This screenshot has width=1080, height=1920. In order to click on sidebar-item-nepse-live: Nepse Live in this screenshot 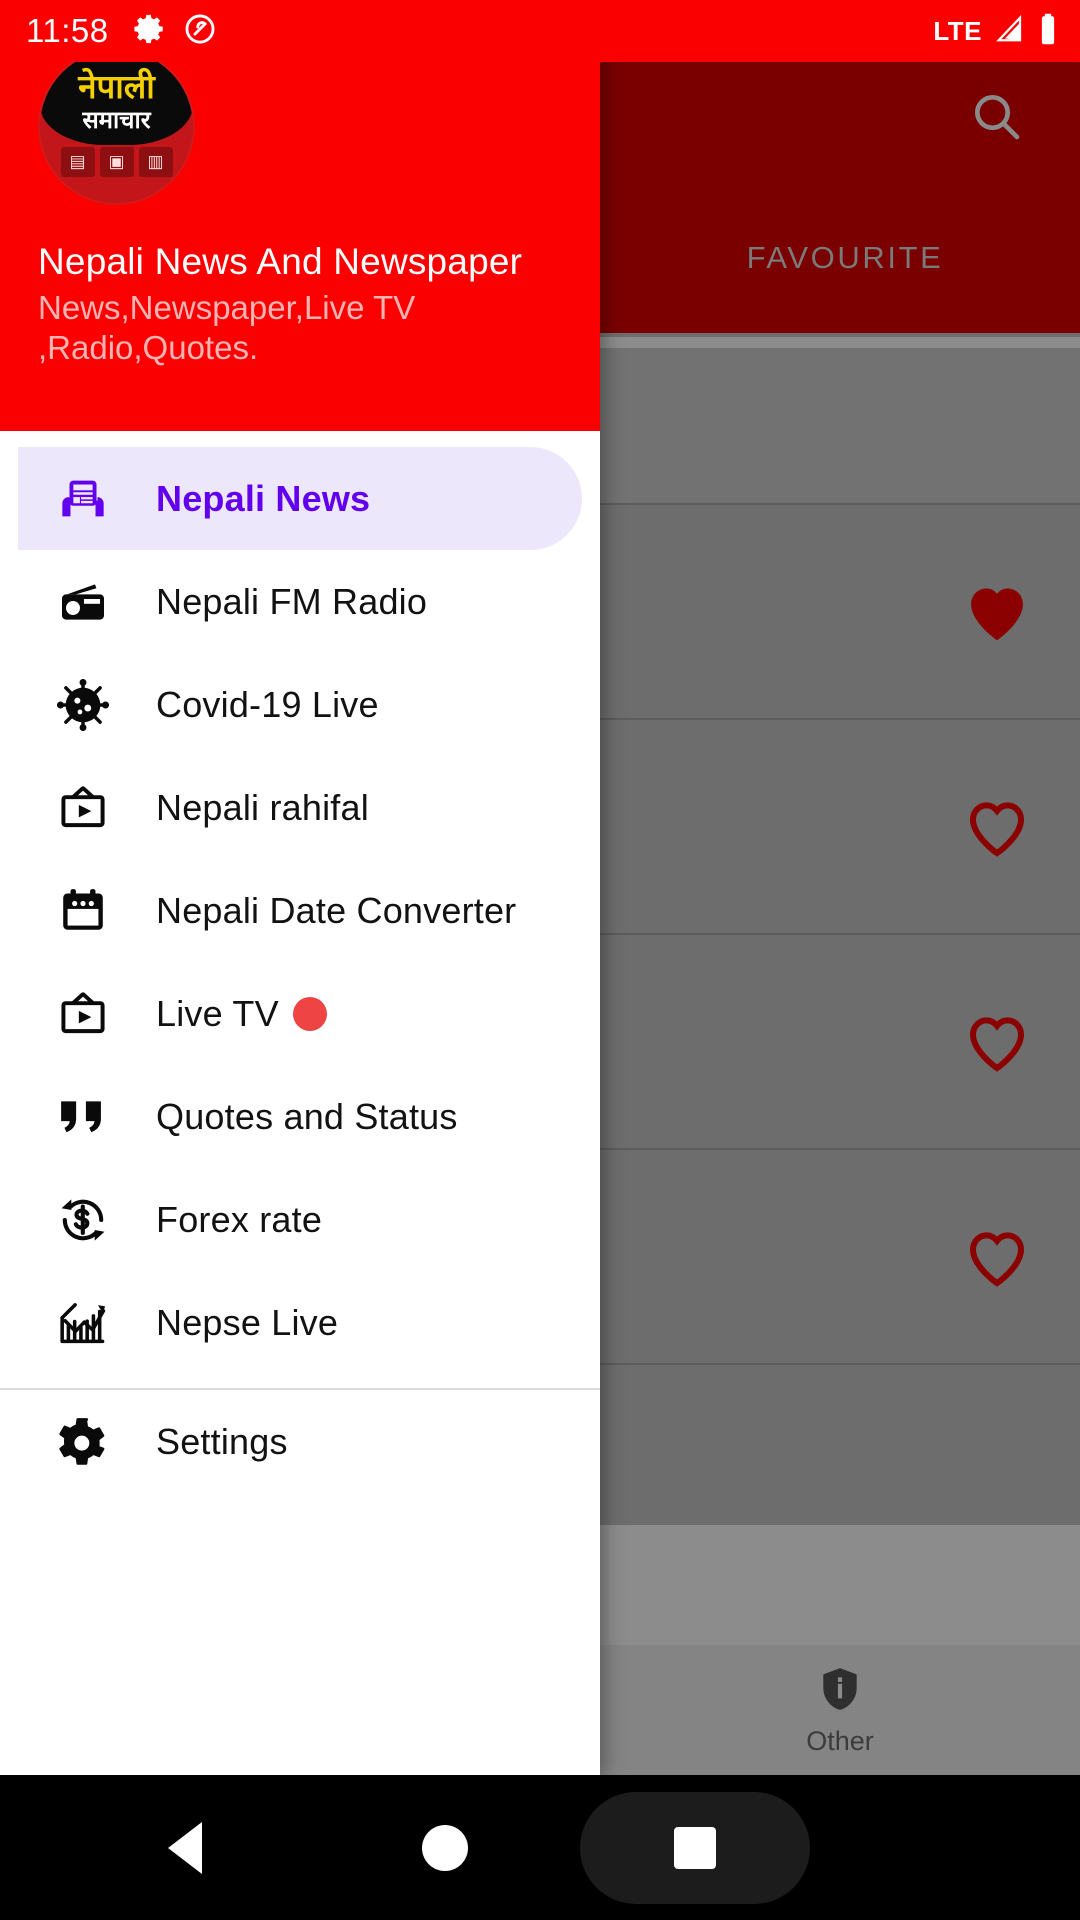, I will do `click(300, 1322)`.